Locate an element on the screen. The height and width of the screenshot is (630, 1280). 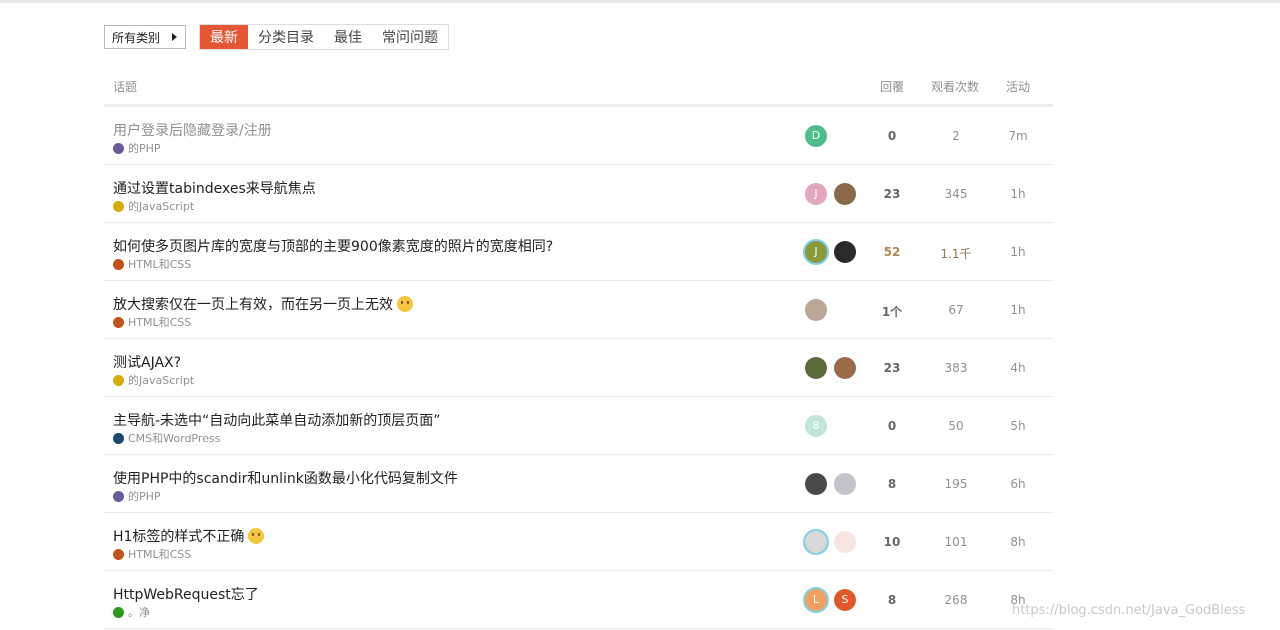
reply-count: 1个 is located at coordinates (892, 311).